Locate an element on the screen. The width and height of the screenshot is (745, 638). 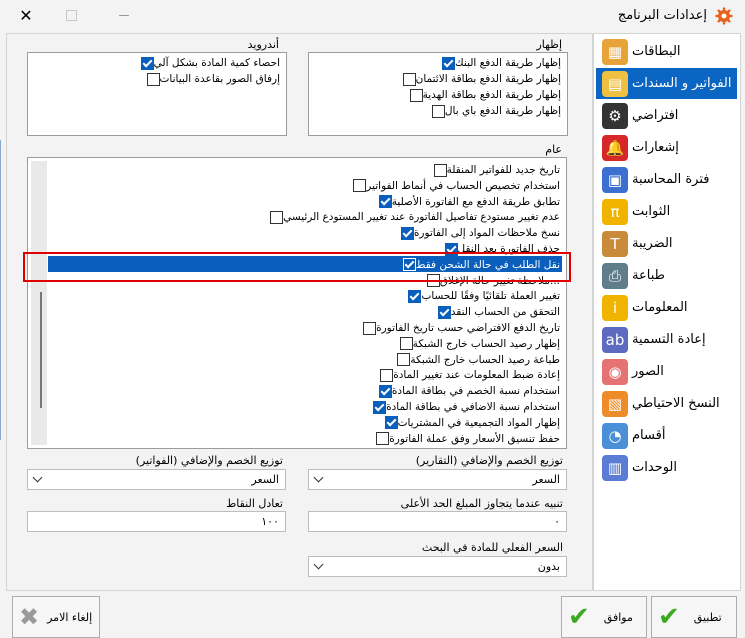
max-amount-alert-input: ٠ is located at coordinates (437, 521).